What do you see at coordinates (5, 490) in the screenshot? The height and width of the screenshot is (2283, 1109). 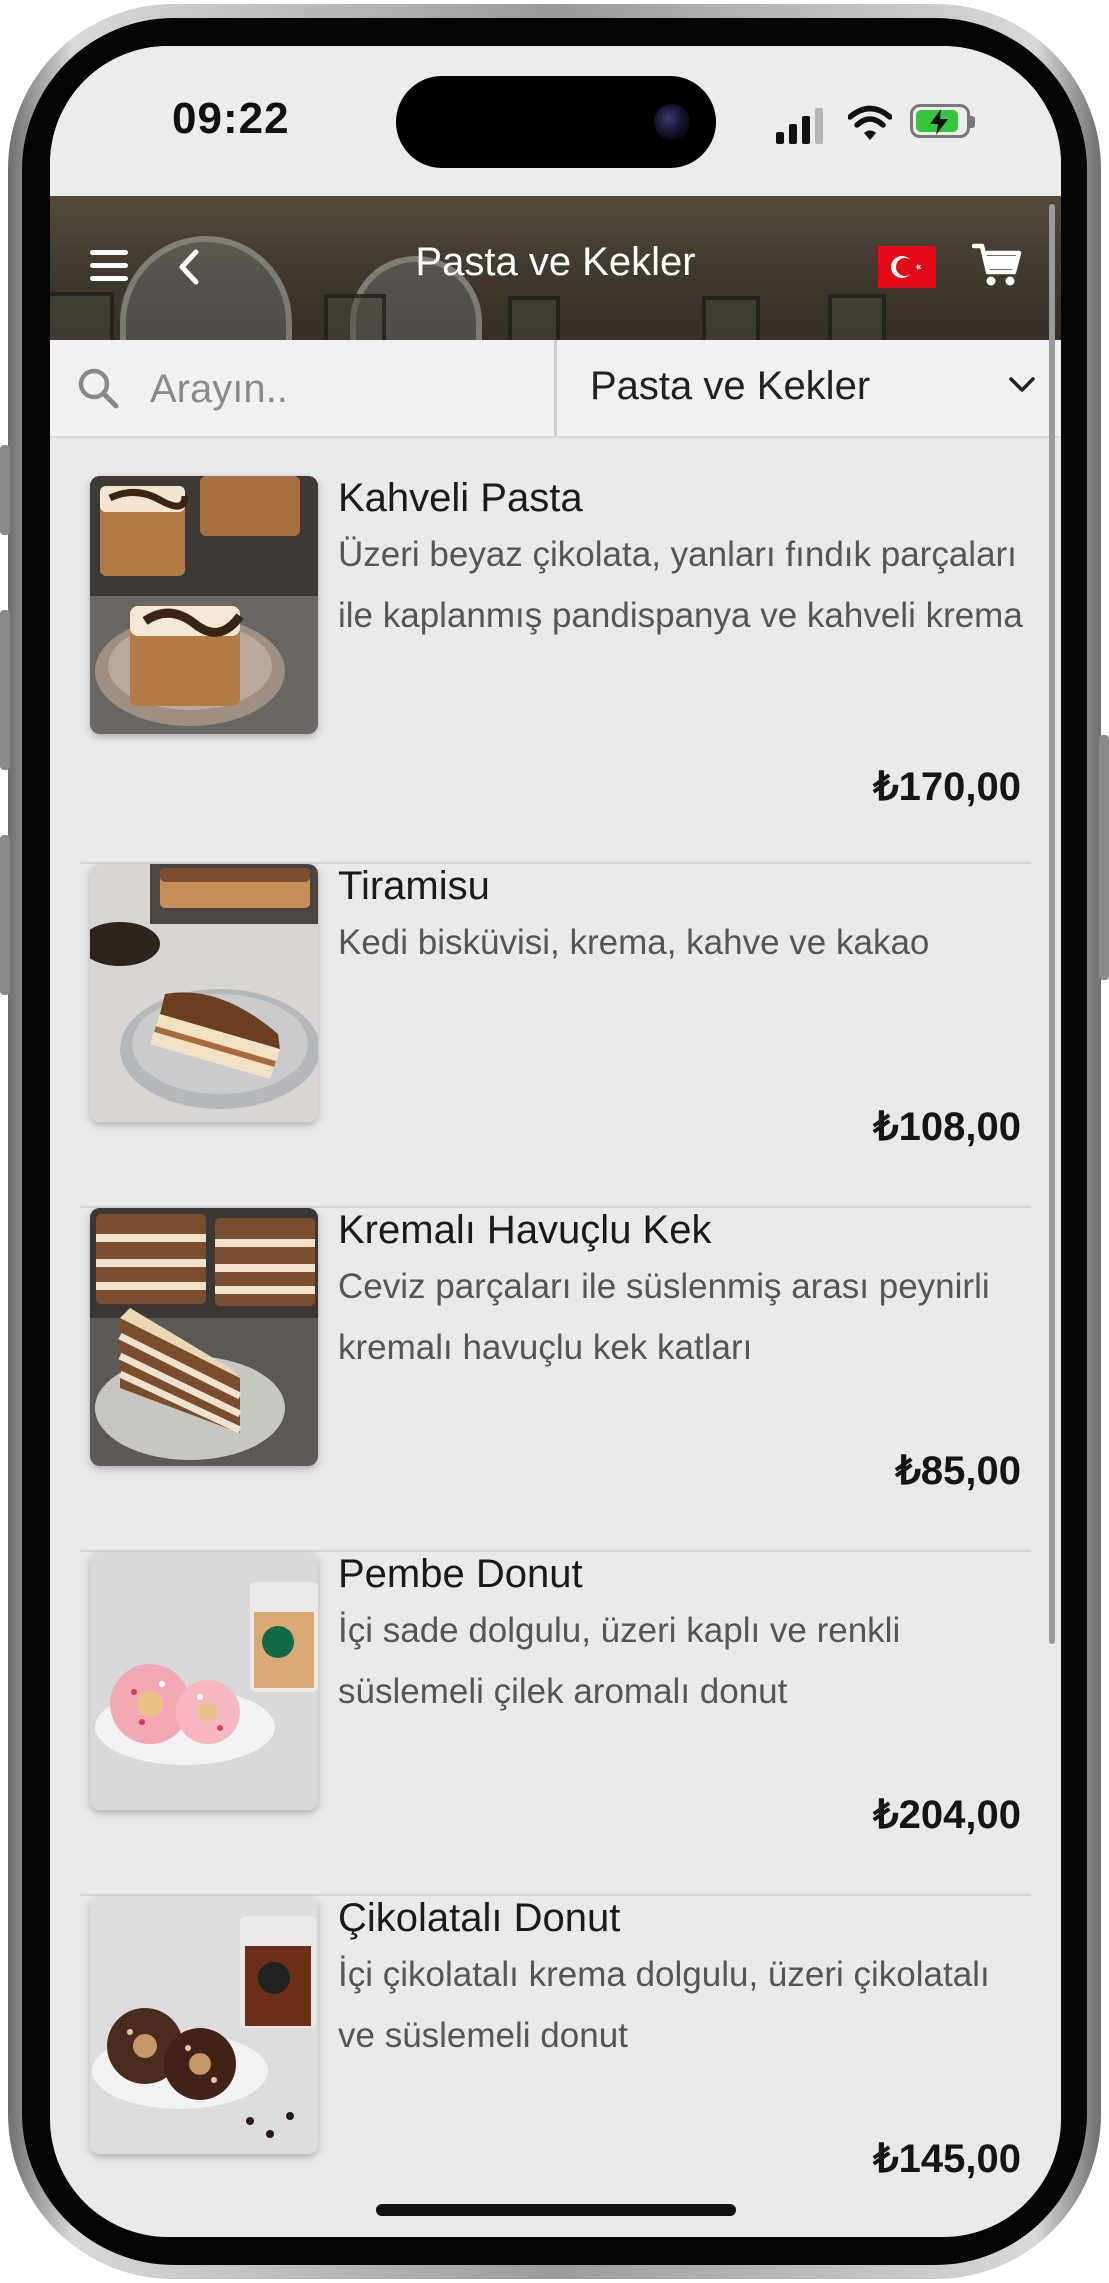 I see `action-button` at bounding box center [5, 490].